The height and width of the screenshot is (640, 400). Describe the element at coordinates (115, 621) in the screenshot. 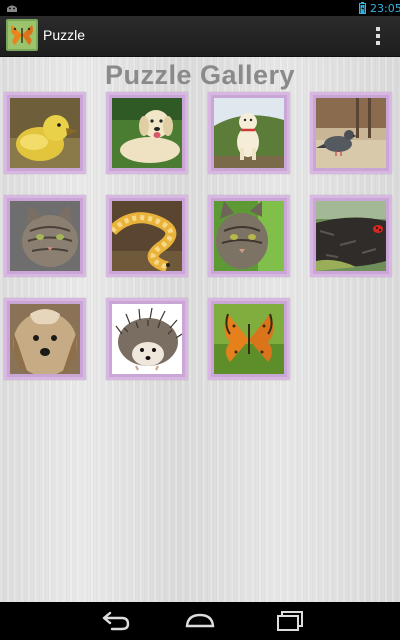

I see `back-icon` at that location.